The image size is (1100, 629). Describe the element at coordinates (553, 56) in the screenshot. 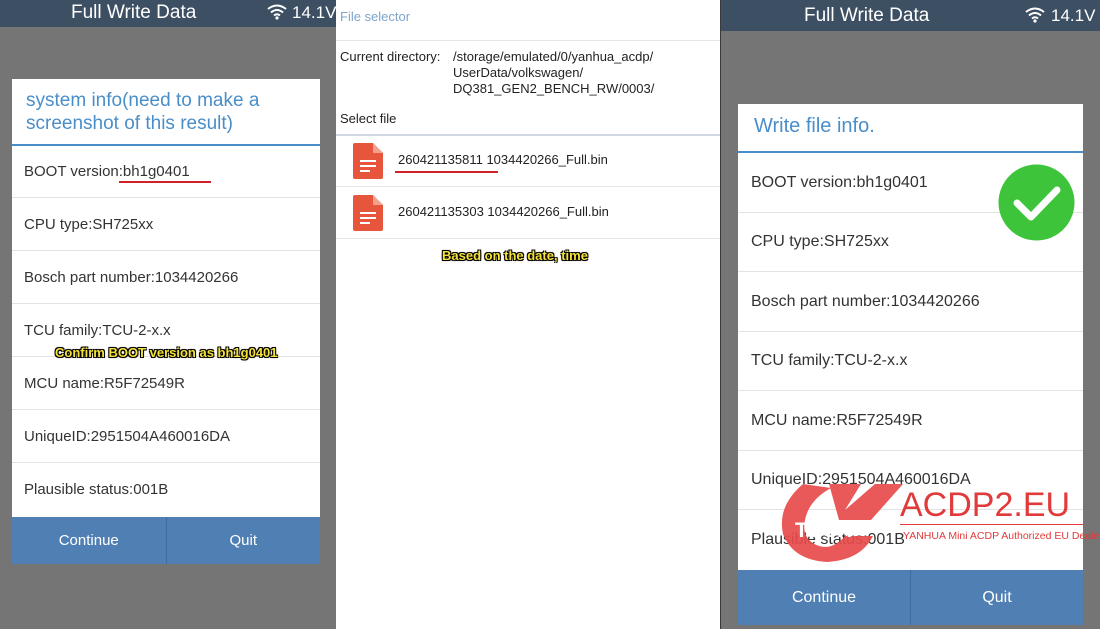

I see `directory-path-line: /storage/emulated/0/yanhua_acdp/` at that location.